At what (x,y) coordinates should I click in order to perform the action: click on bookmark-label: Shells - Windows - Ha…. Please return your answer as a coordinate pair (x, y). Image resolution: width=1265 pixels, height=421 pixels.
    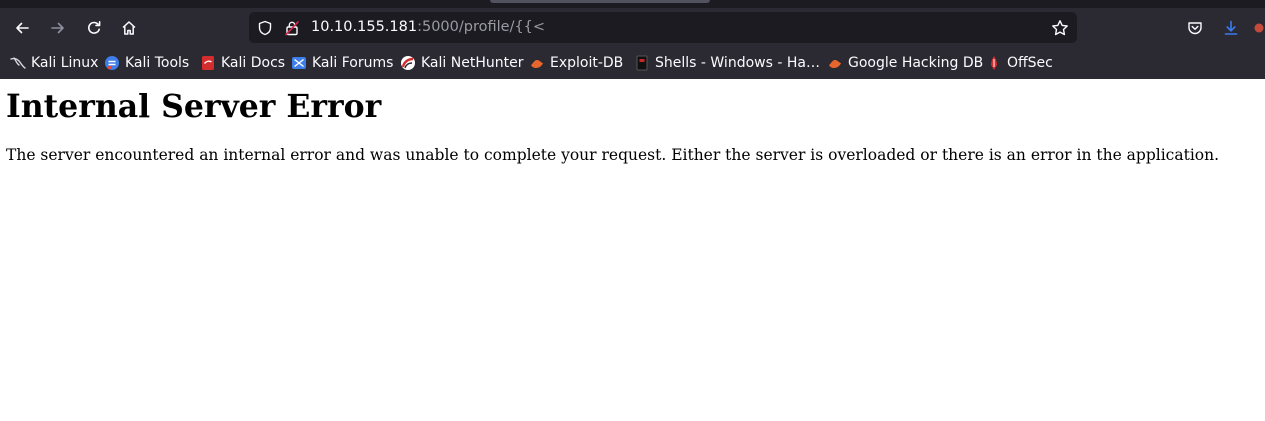
    Looking at the image, I should click on (737, 63).